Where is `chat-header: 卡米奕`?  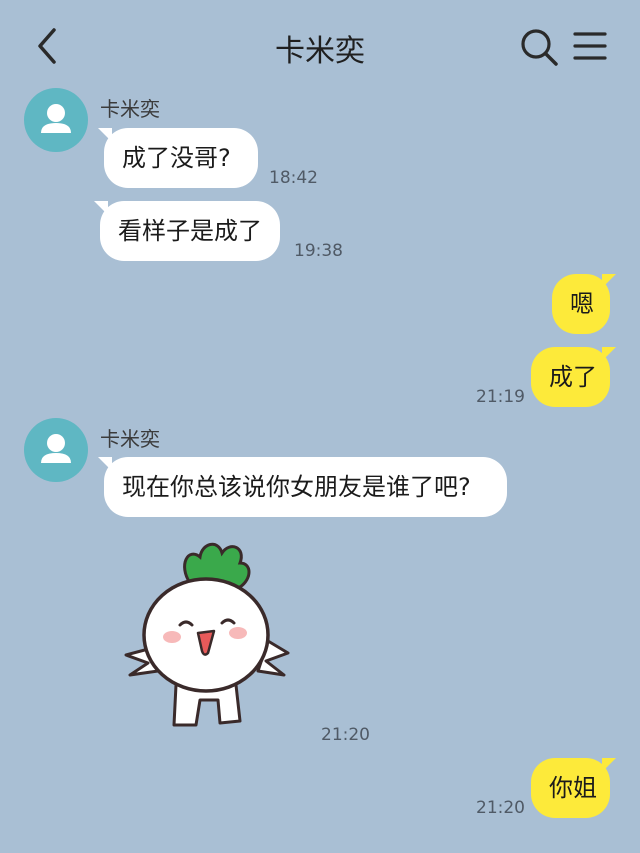 chat-header: 卡米奕 is located at coordinates (320, 46).